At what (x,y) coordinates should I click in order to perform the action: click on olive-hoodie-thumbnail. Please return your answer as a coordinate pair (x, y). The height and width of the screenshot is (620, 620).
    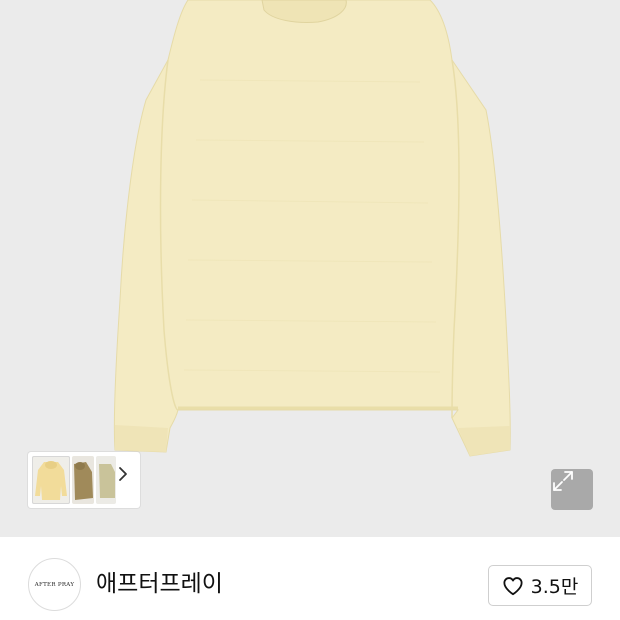
    Looking at the image, I should click on (83, 481).